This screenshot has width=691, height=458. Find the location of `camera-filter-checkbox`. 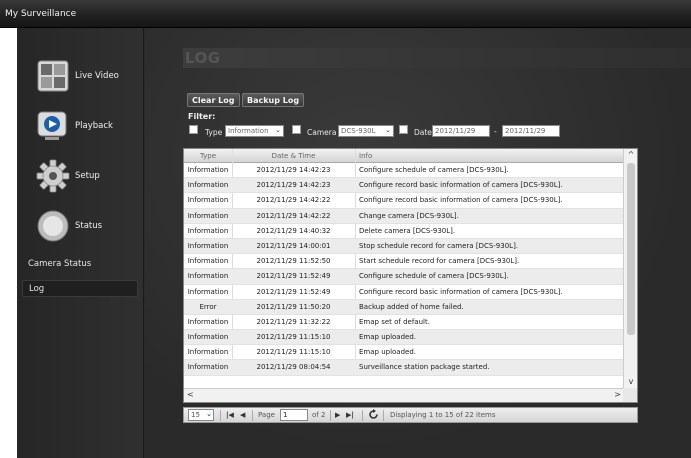

camera-filter-checkbox is located at coordinates (296, 129).